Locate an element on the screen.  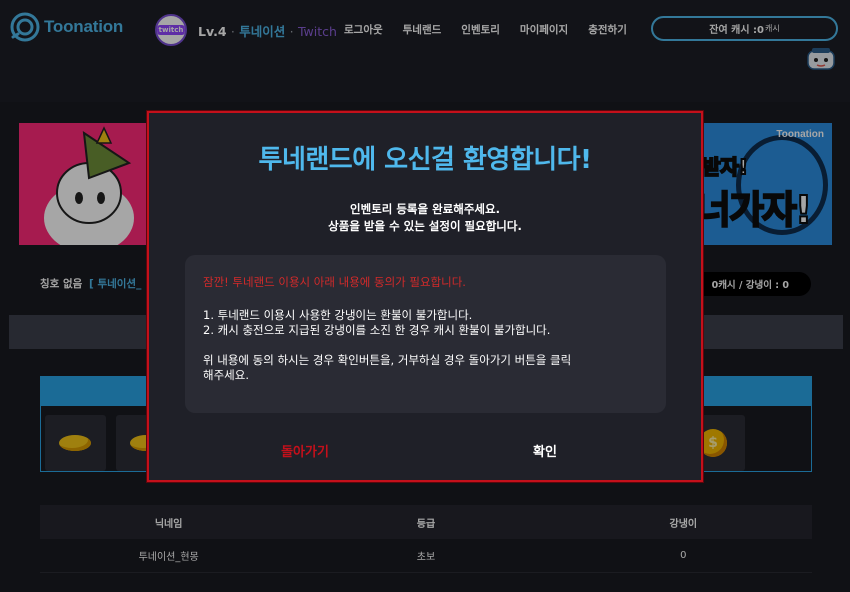
confirm-button: 확인 is located at coordinates (545, 450).